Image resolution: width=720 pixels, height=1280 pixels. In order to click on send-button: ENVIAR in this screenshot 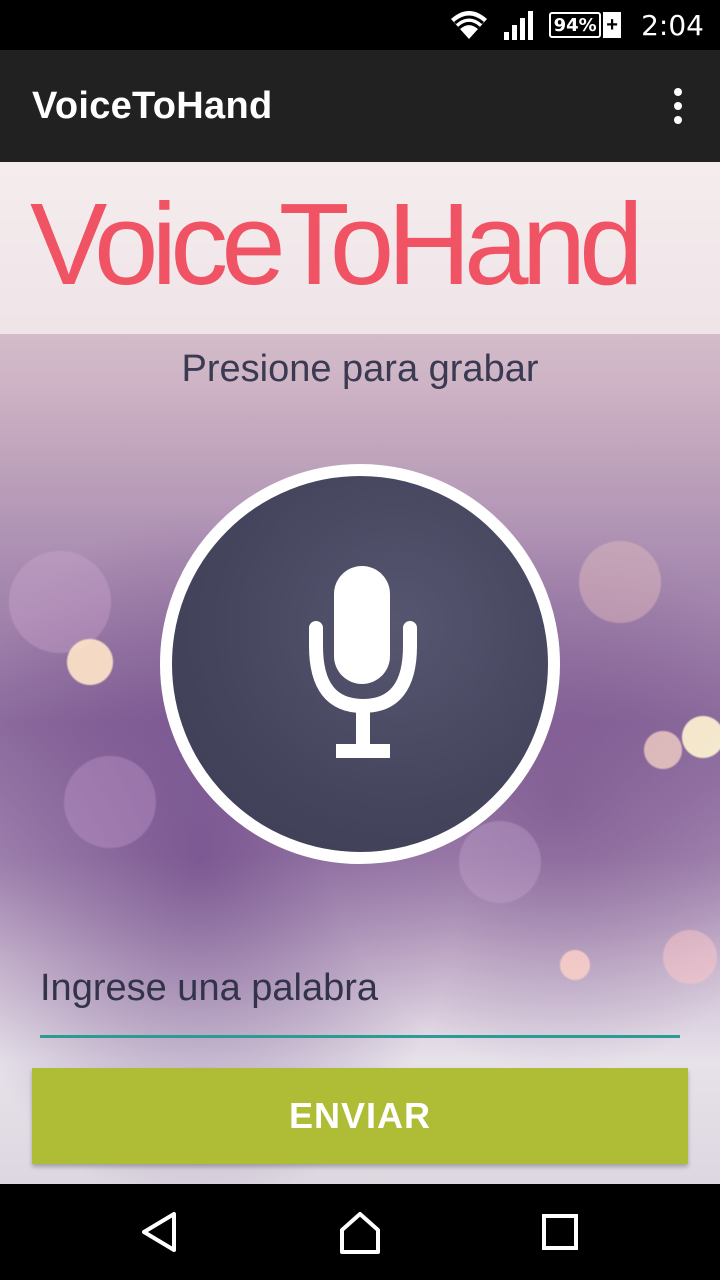, I will do `click(360, 1116)`.